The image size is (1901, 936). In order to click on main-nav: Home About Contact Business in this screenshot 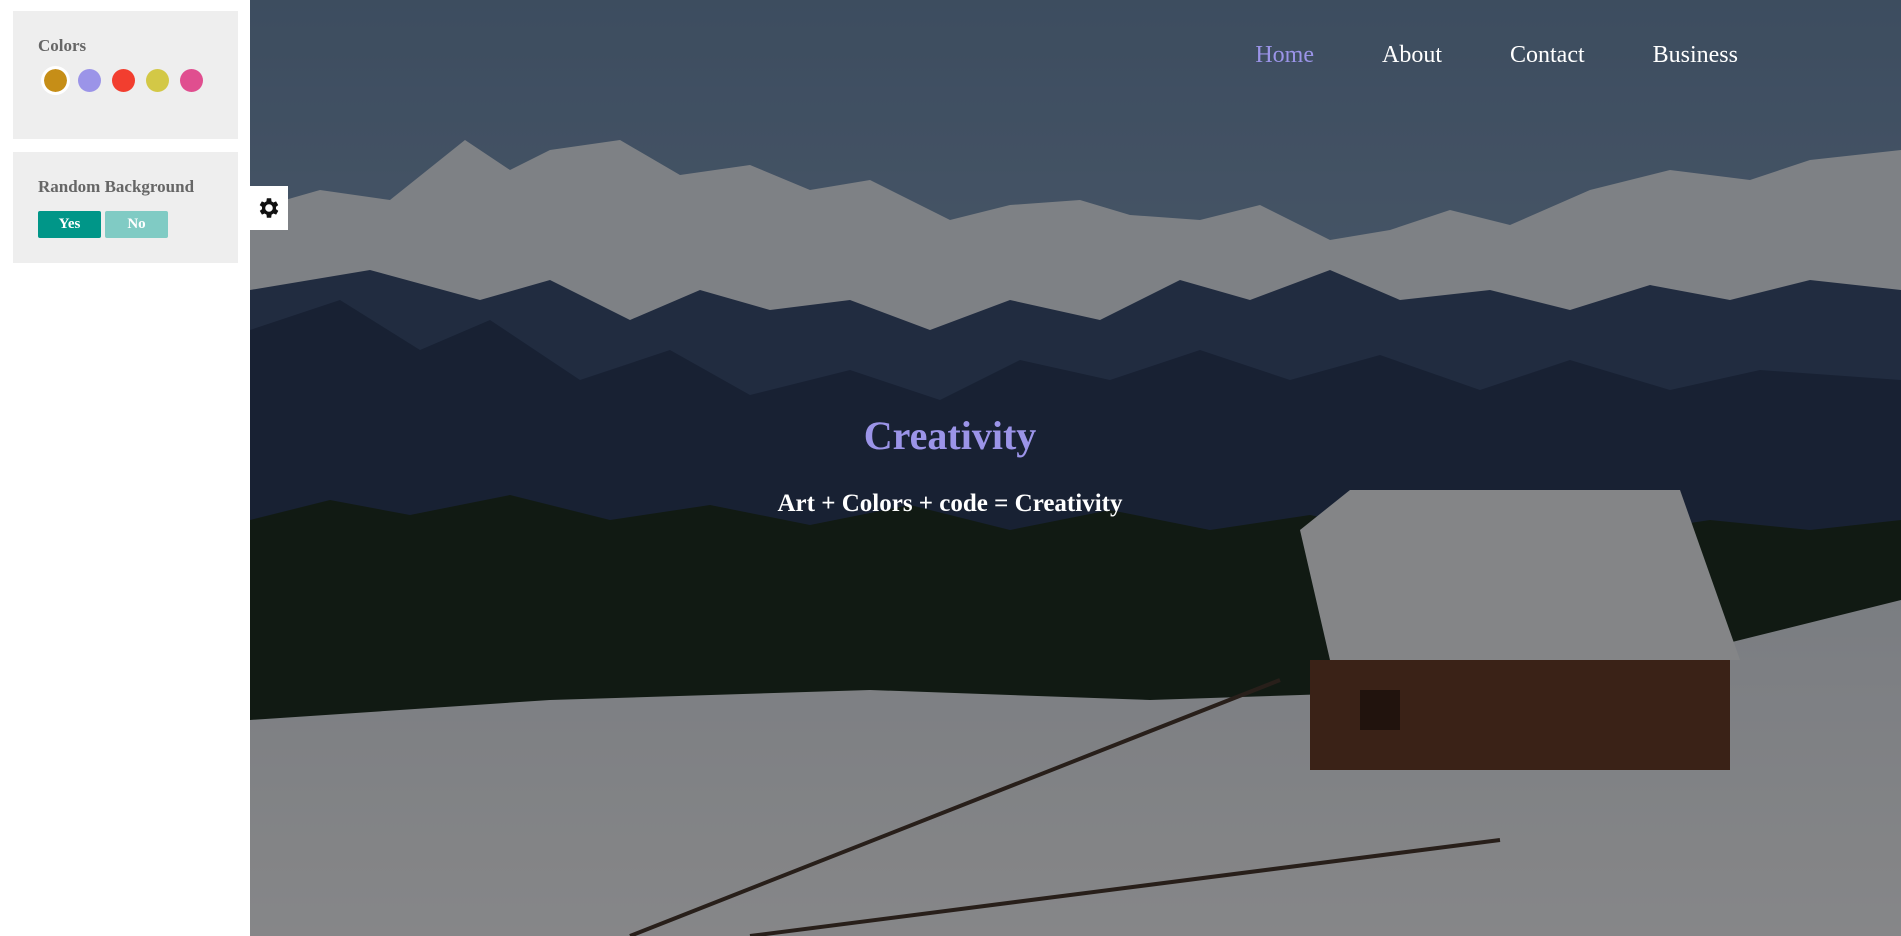, I will do `click(1496, 55)`.